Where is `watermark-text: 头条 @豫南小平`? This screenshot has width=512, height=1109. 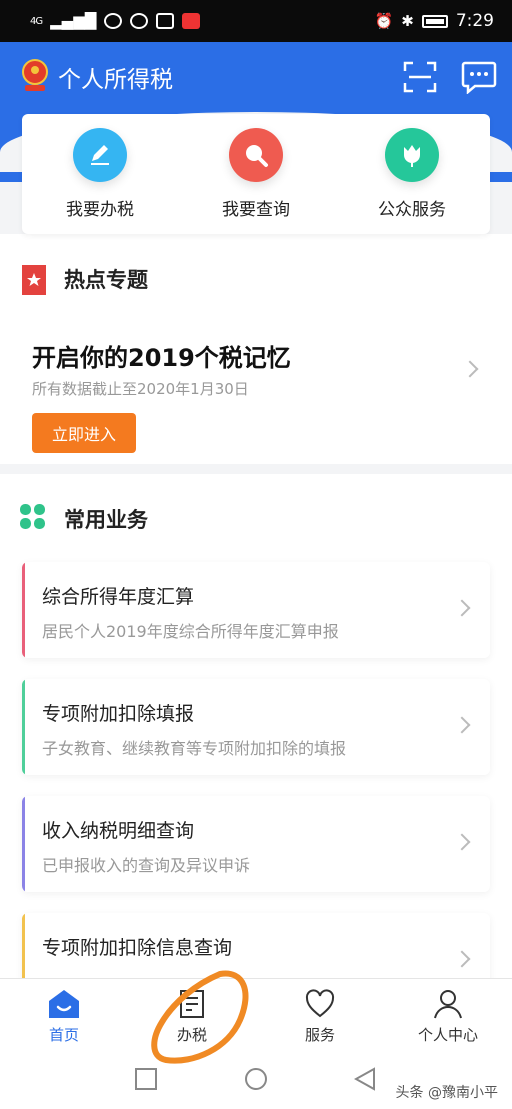 watermark-text: 头条 @豫南小平 is located at coordinates (446, 1093).